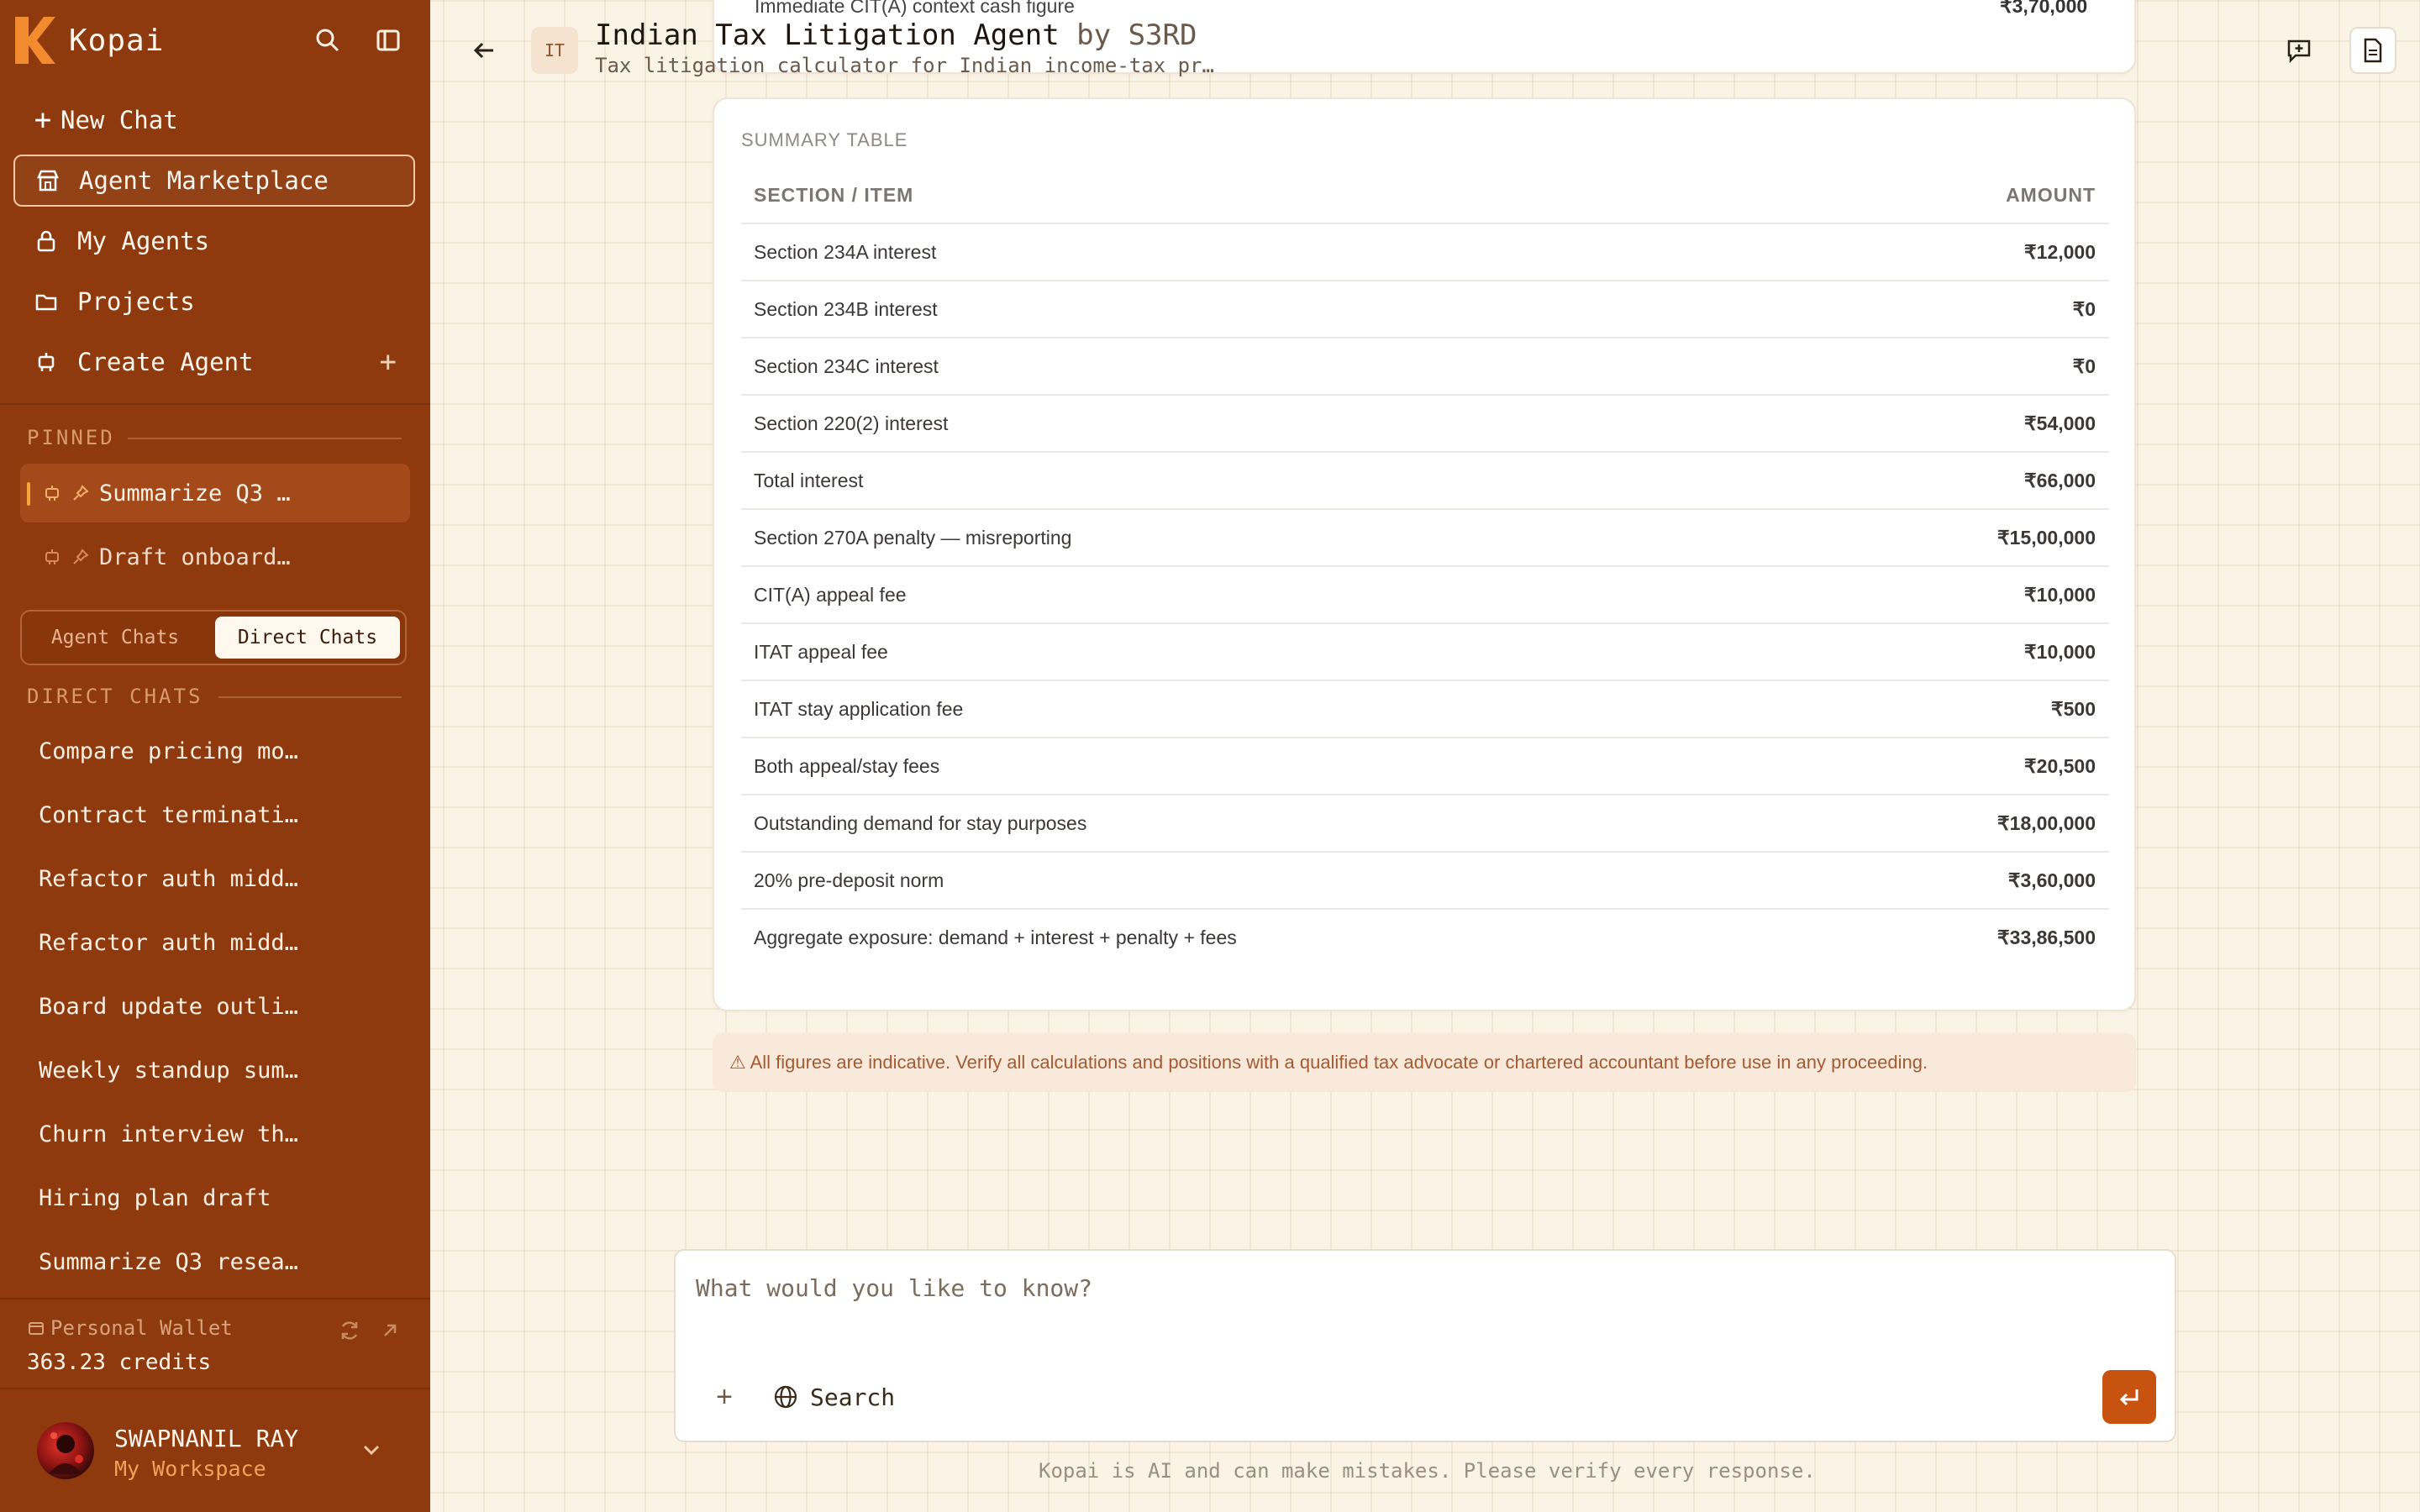  What do you see at coordinates (847, 766) in the screenshot?
I see `row-label: Both appeal/stay fees` at bounding box center [847, 766].